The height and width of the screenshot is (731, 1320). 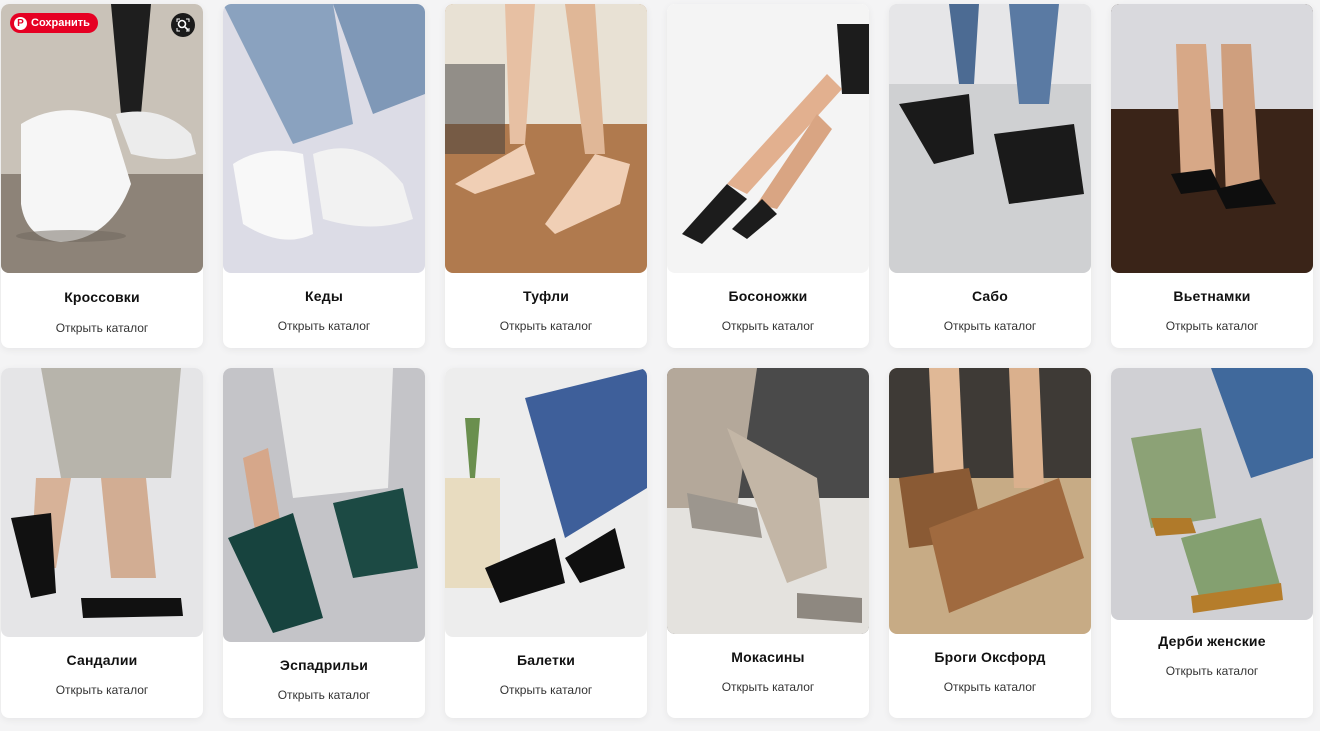 I want to click on catalog-card-sneakers: Кроссовки Открыть каталог, so click(x=102, y=176).